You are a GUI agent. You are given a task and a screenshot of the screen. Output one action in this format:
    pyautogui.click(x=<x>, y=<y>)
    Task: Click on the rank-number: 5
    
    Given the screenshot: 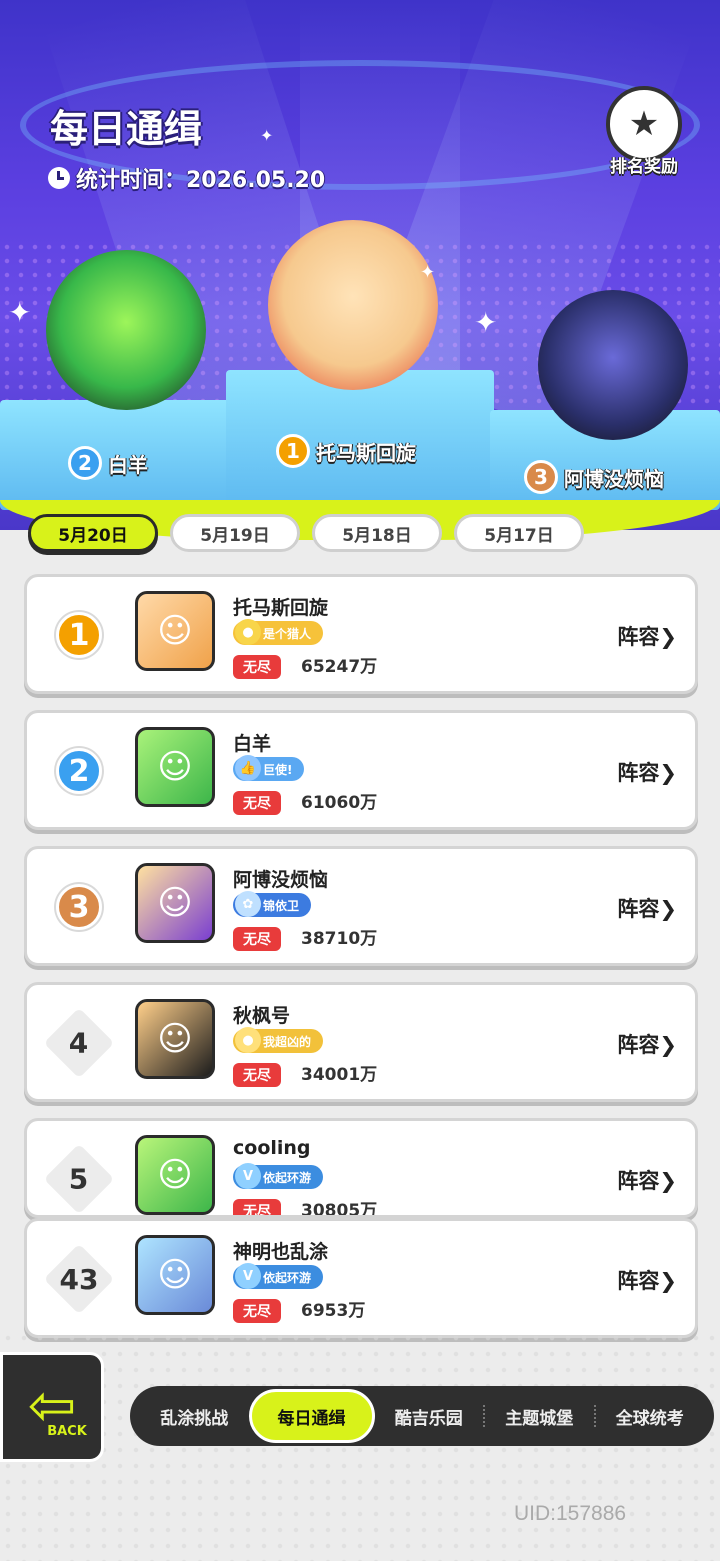 What is the action you would take?
    pyautogui.click(x=79, y=1179)
    